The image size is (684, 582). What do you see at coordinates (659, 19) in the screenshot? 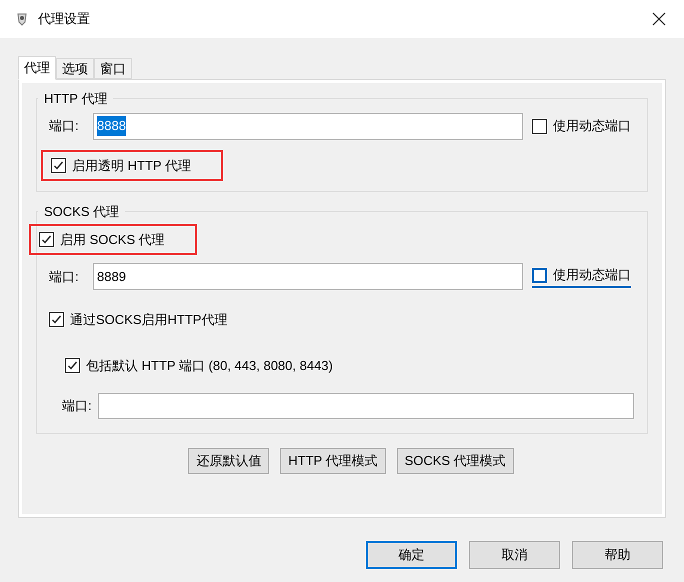
I see `close-icon` at bounding box center [659, 19].